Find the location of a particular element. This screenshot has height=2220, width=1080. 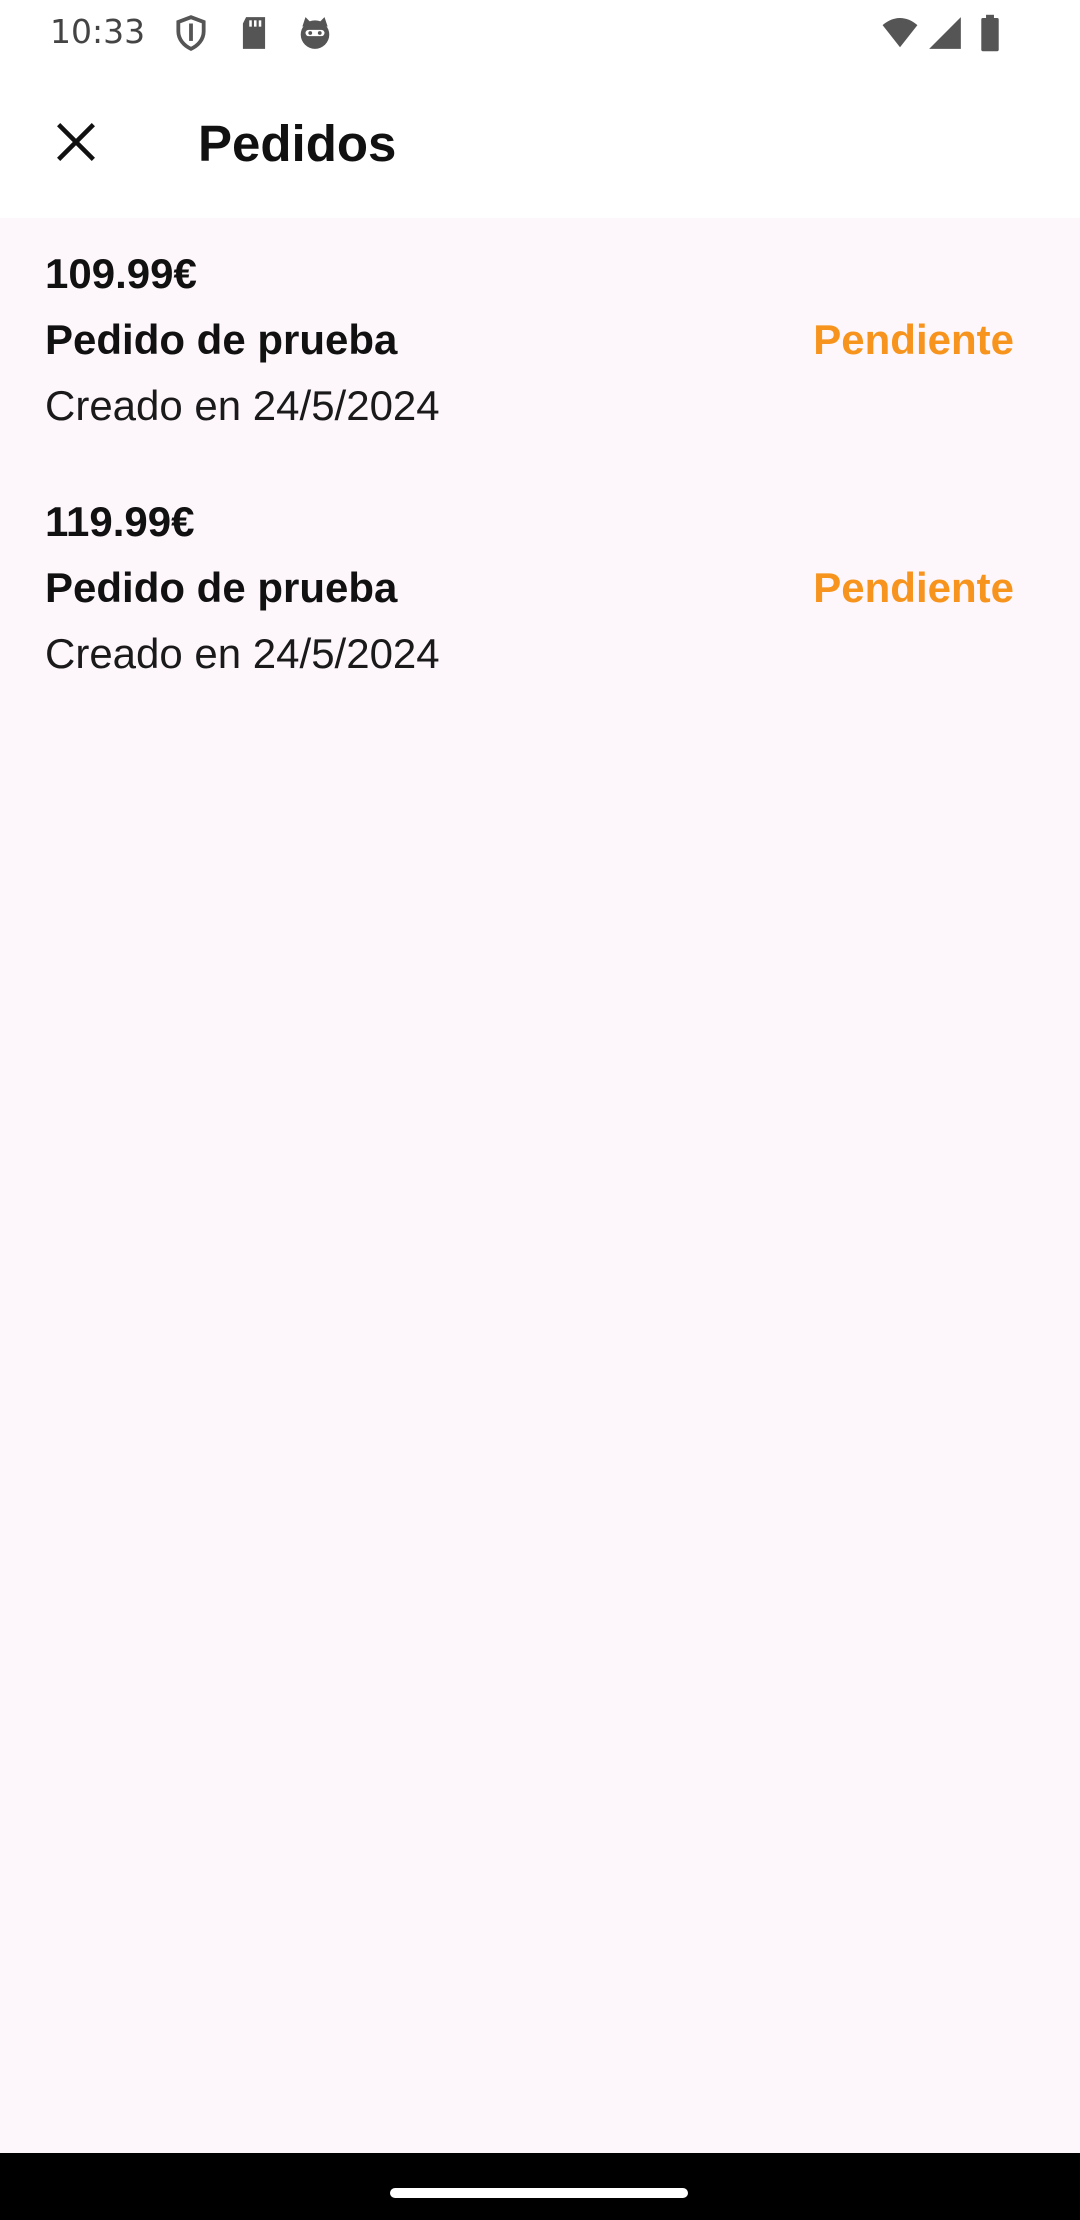

app-bar: Pedidos is located at coordinates (540, 142).